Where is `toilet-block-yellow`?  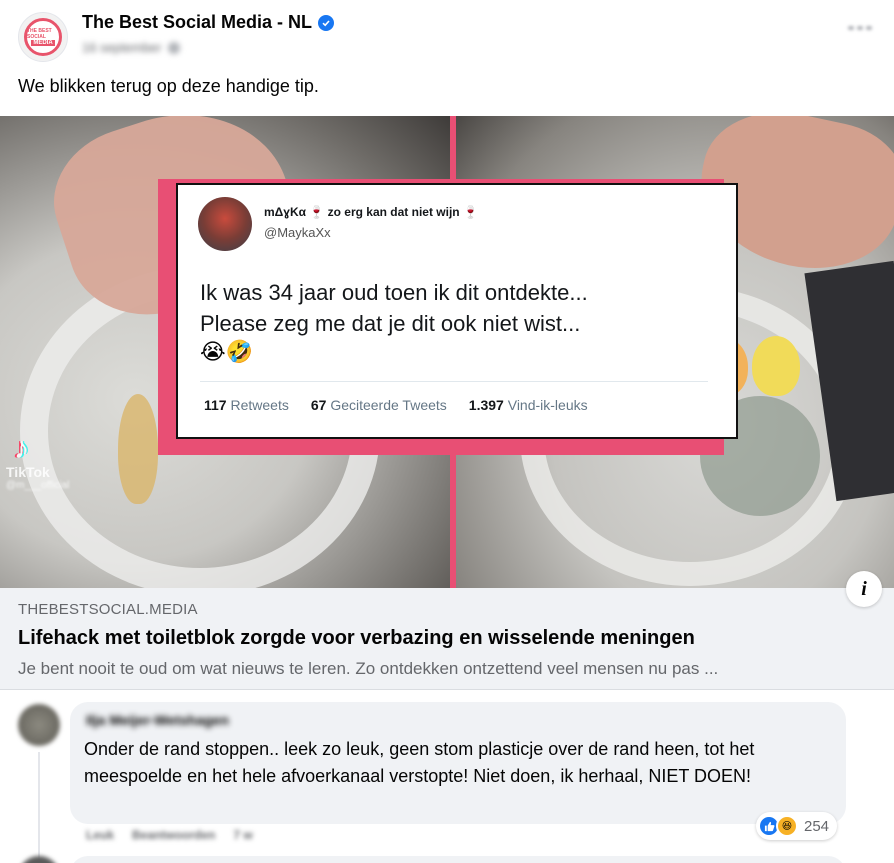
toilet-block-yellow is located at coordinates (776, 366).